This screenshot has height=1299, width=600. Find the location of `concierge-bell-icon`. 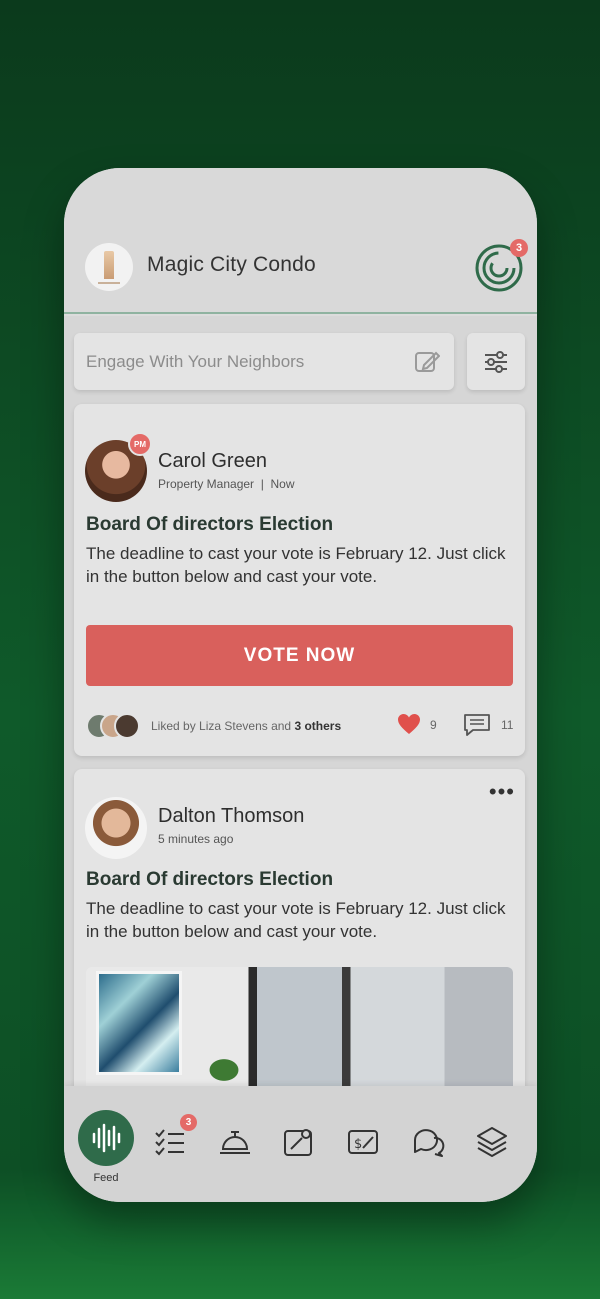

concierge-bell-icon is located at coordinates (235, 1142).